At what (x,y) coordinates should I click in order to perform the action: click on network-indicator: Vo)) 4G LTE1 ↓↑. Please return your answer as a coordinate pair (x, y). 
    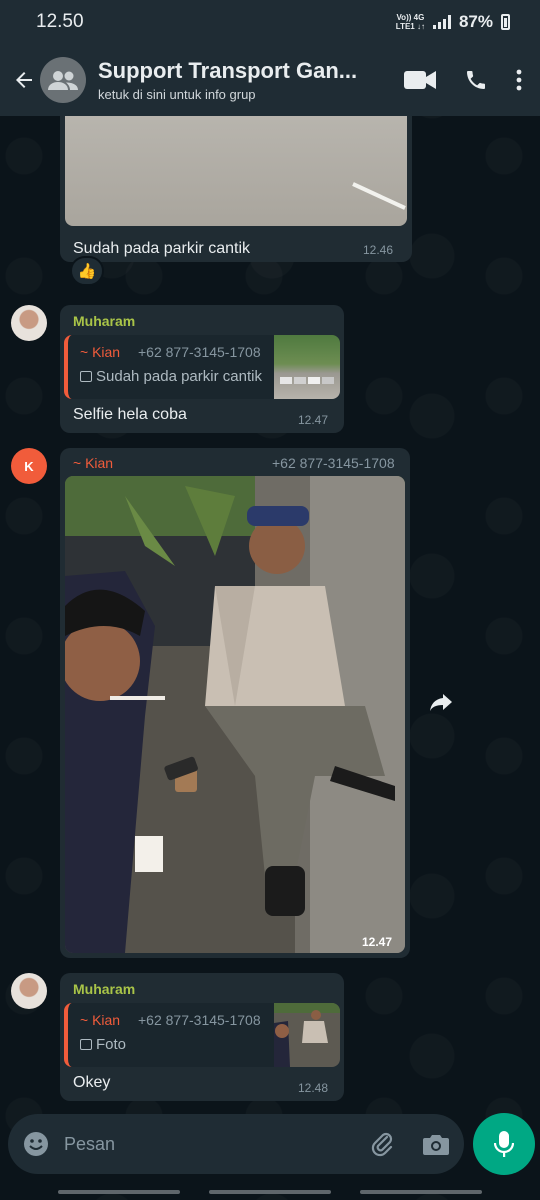
    Looking at the image, I should click on (410, 22).